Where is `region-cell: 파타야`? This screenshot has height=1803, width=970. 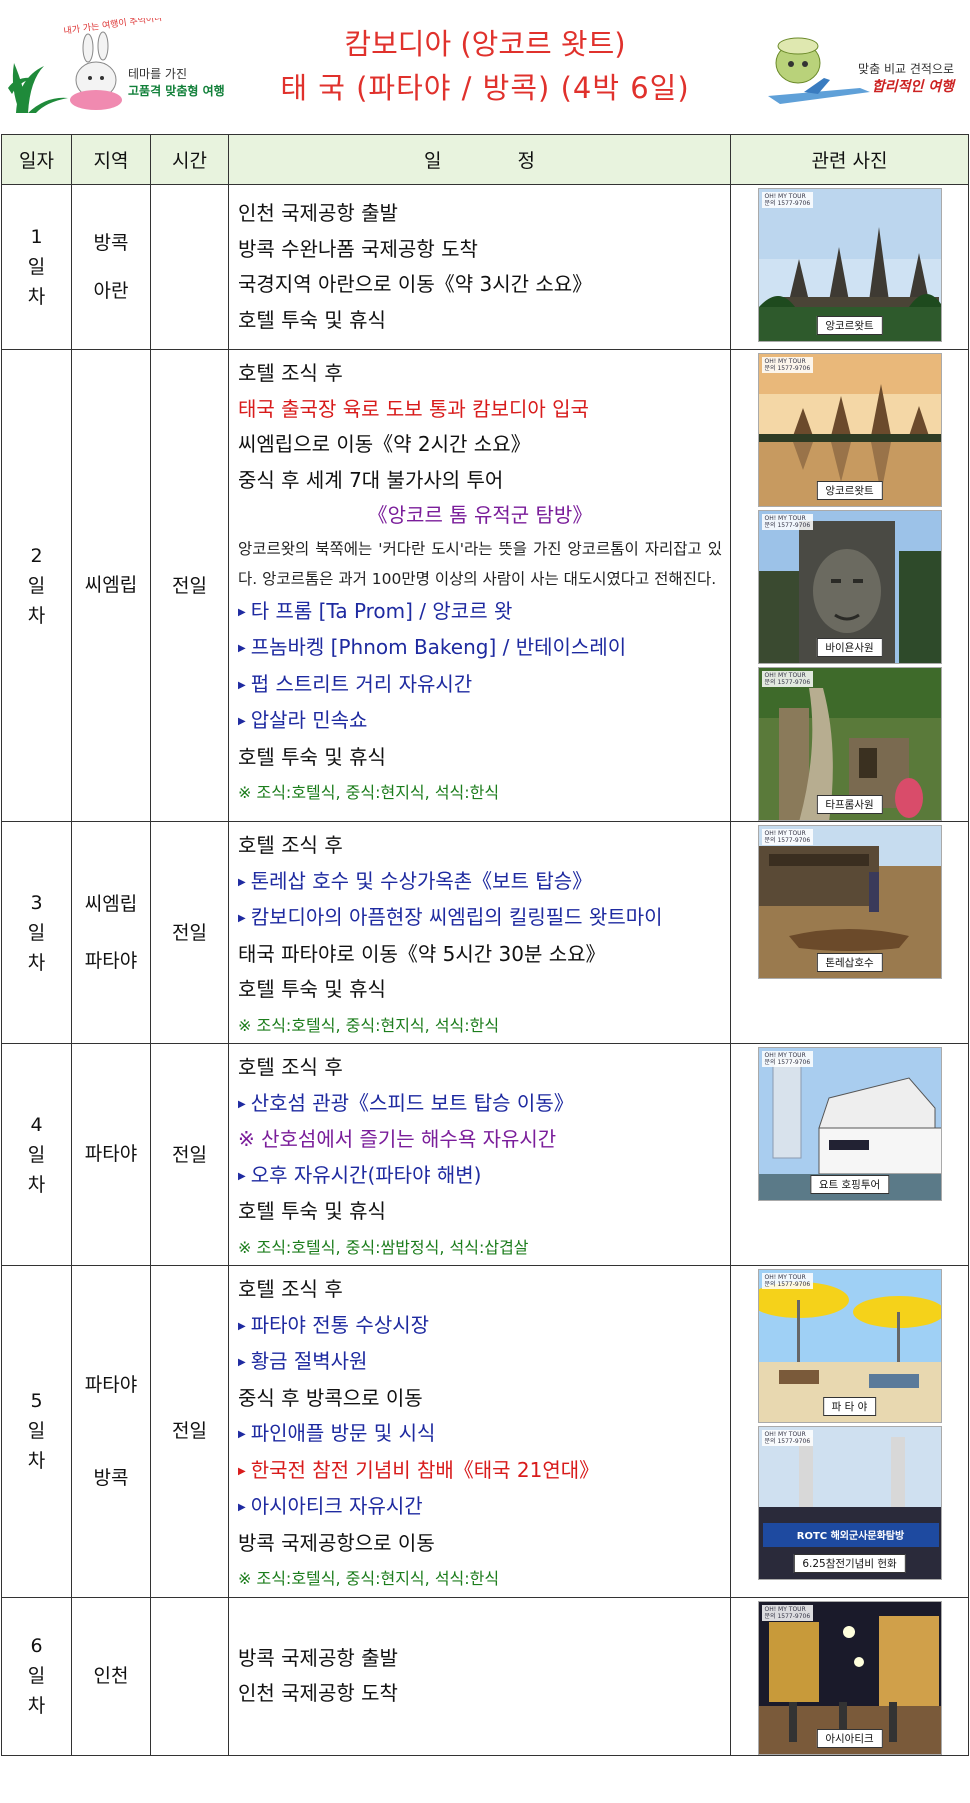 region-cell: 파타야 is located at coordinates (111, 1154).